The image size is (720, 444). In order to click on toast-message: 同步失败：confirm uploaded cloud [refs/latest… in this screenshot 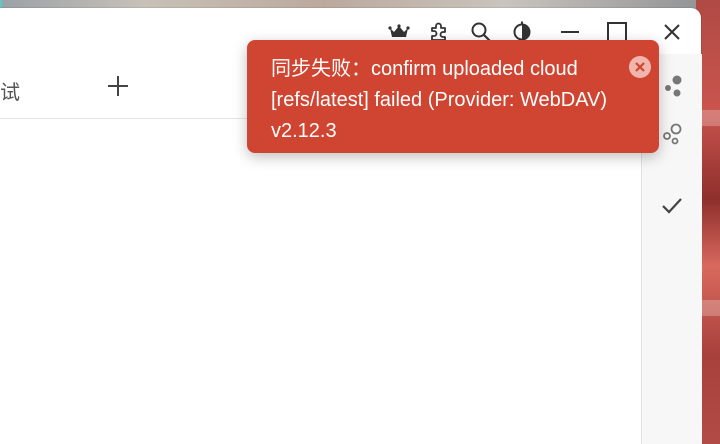, I will do `click(439, 100)`.